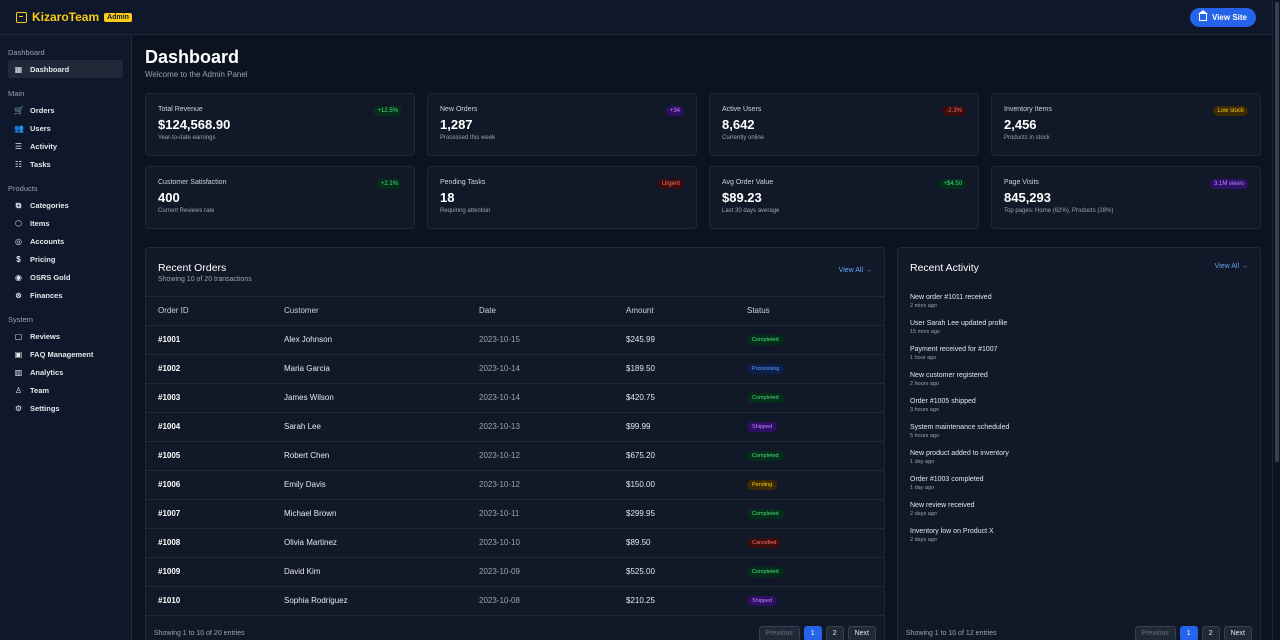 Image resolution: width=1280 pixels, height=640 pixels. Describe the element at coordinates (369, 311) in the screenshot. I see `column-header: Customer` at that location.